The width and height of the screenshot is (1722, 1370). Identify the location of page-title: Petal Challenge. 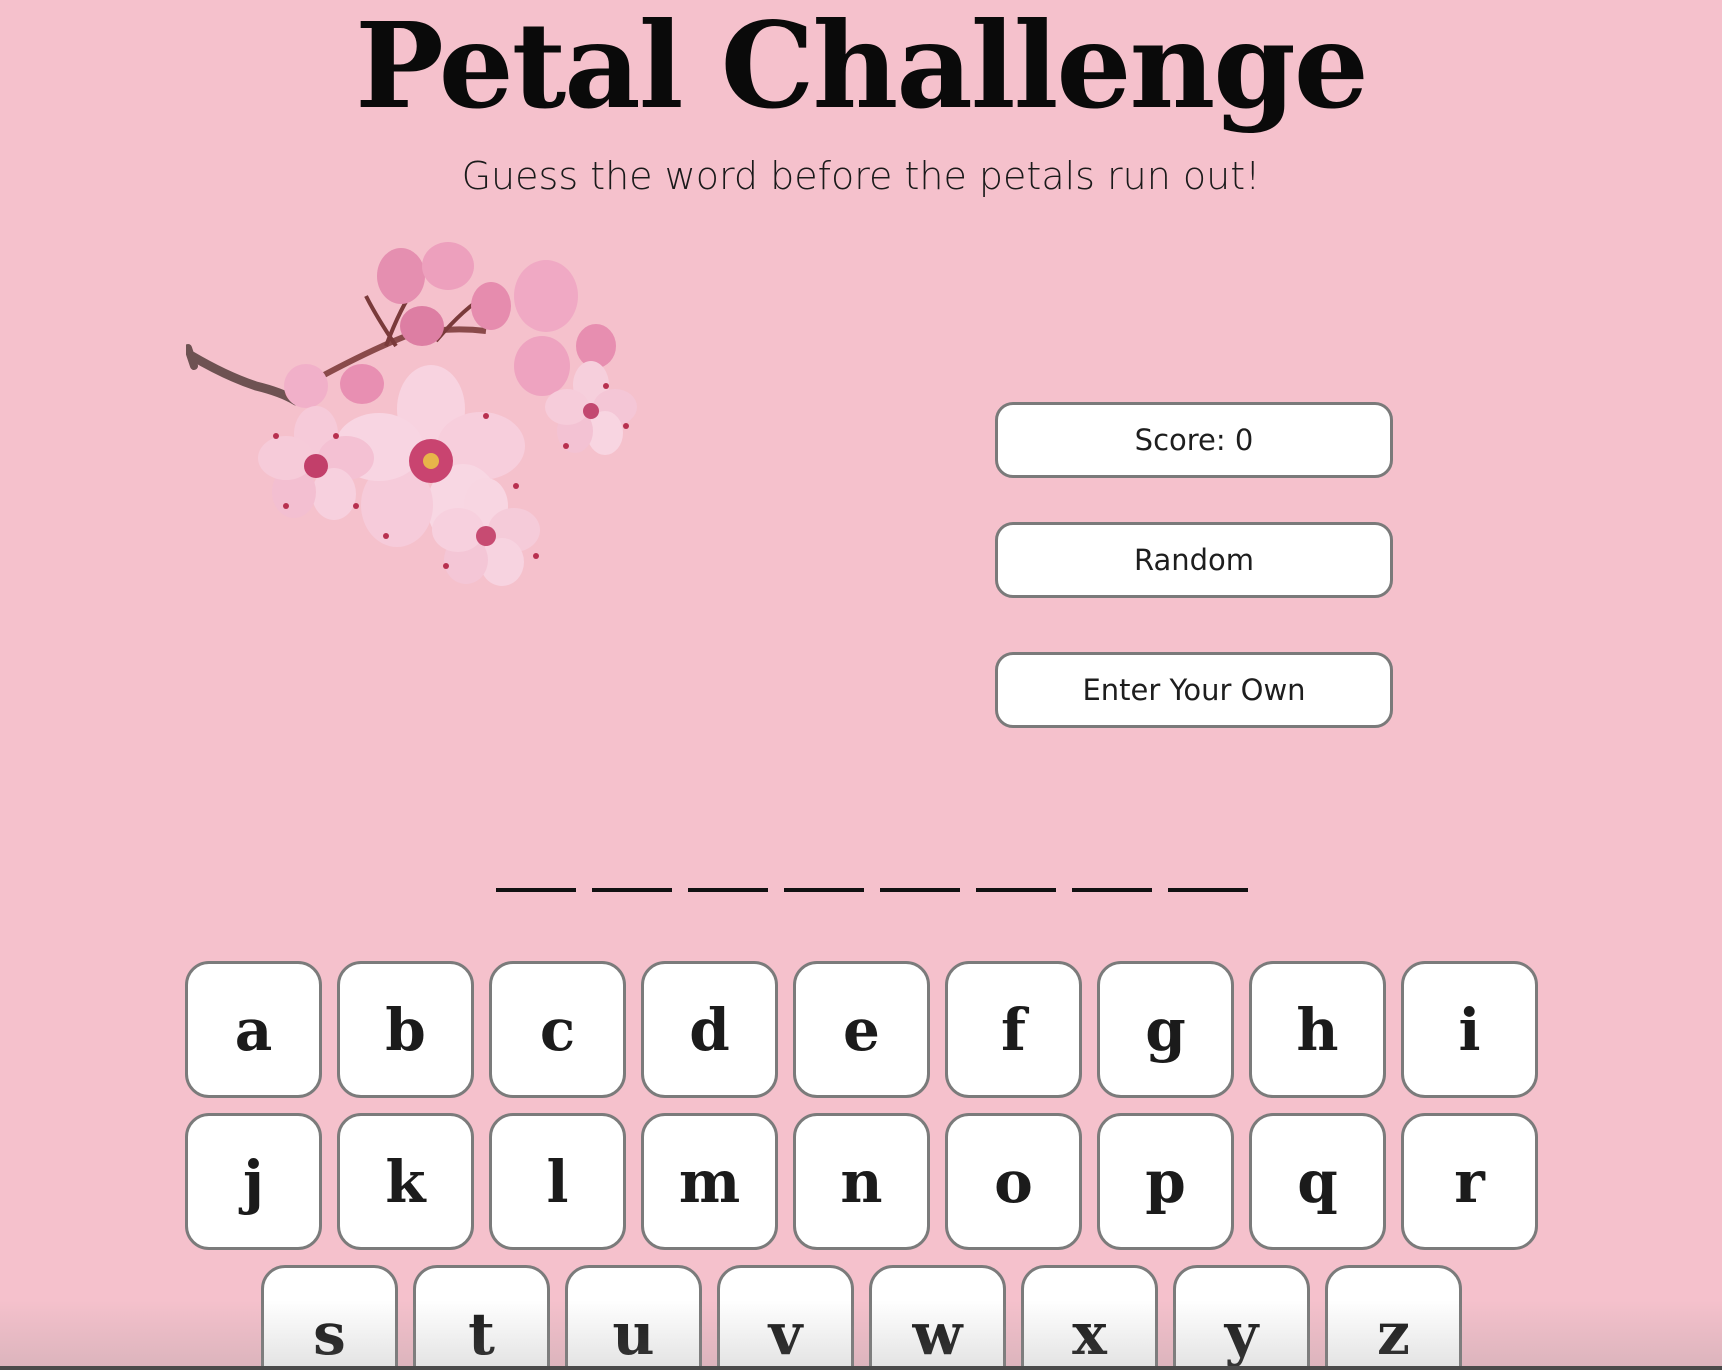
(862, 67).